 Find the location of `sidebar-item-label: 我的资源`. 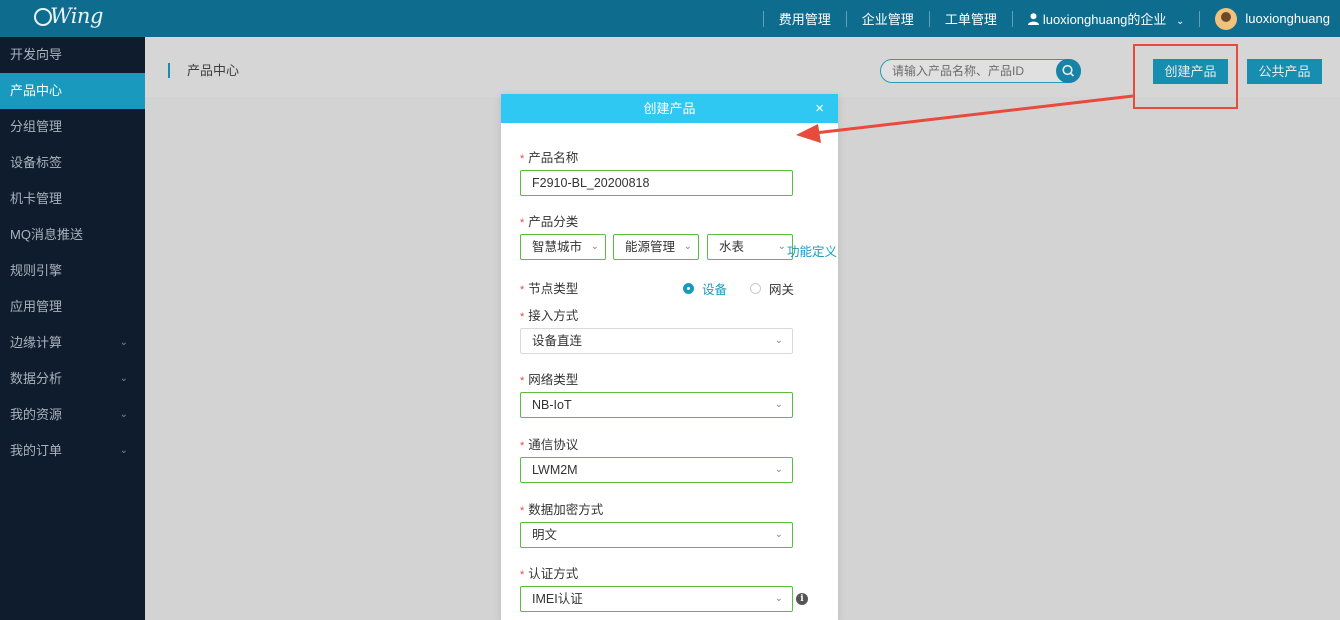

sidebar-item-label: 我的资源 is located at coordinates (36, 414).